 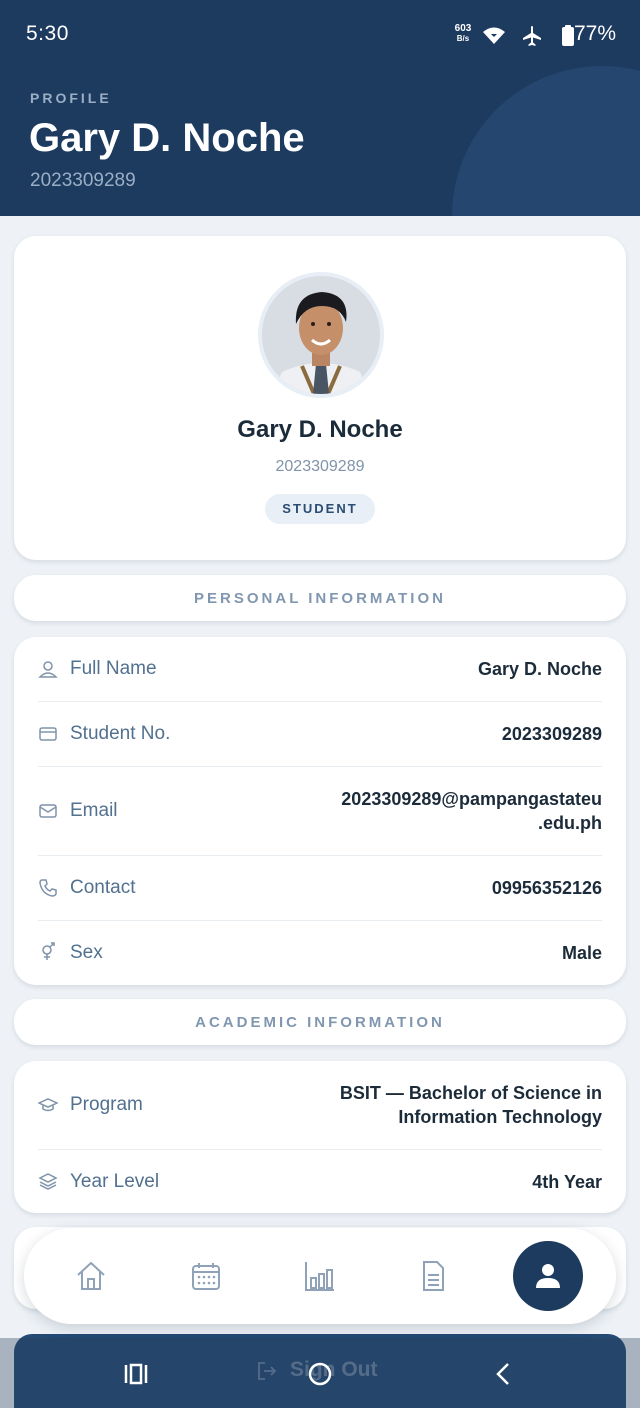 I want to click on nav-grades, so click(x=320, y=1276).